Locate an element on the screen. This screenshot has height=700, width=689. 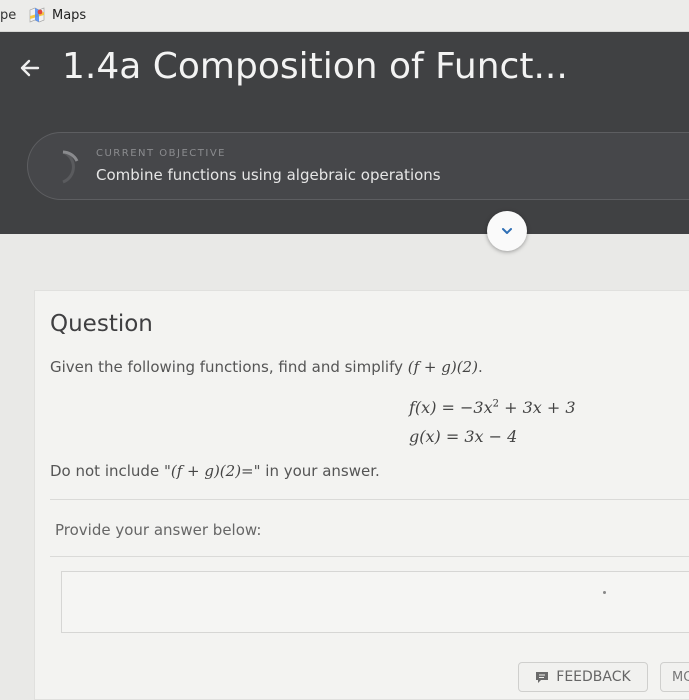
answer-input is located at coordinates (375, 602).